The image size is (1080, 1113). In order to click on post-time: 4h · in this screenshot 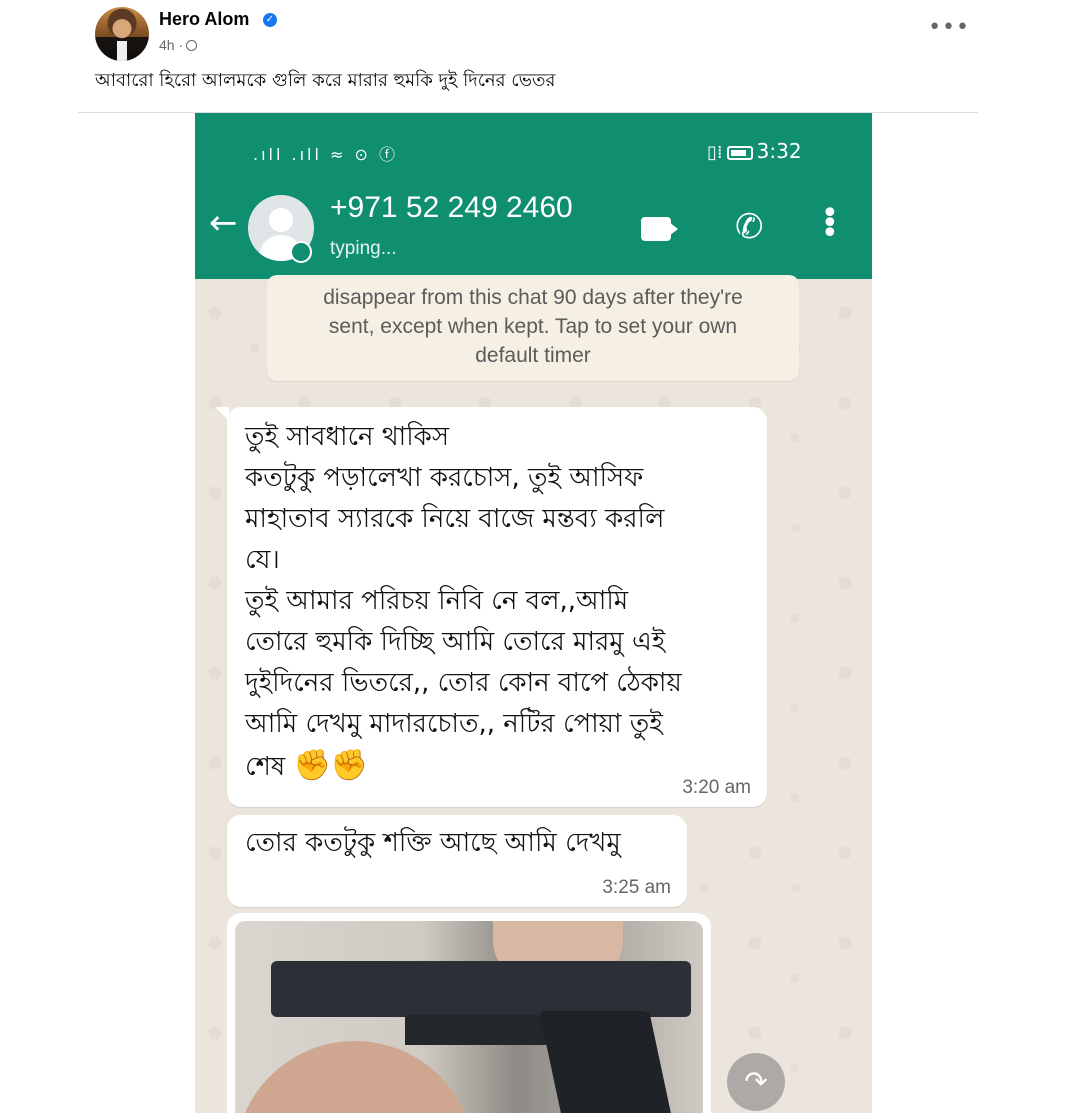, I will do `click(171, 45)`.